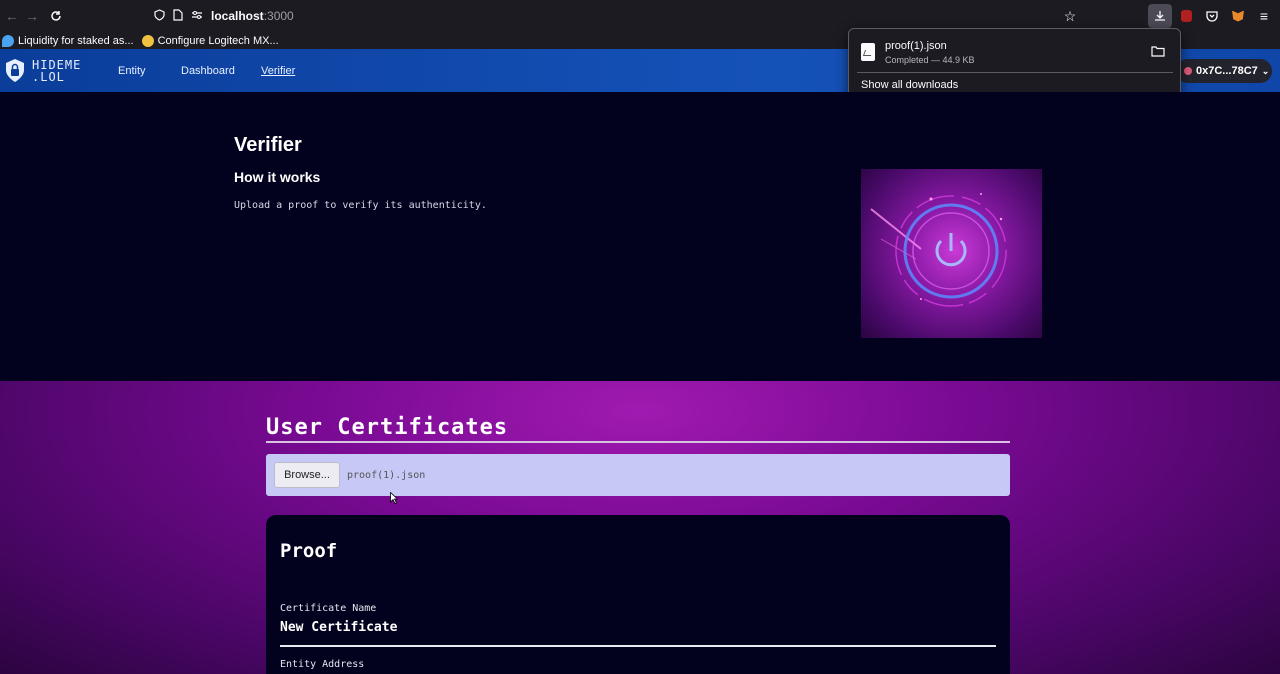 Image resolution: width=1280 pixels, height=674 pixels. Describe the element at coordinates (1070, 16) in the screenshot. I see `bookmark-star-icon: ☆` at that location.